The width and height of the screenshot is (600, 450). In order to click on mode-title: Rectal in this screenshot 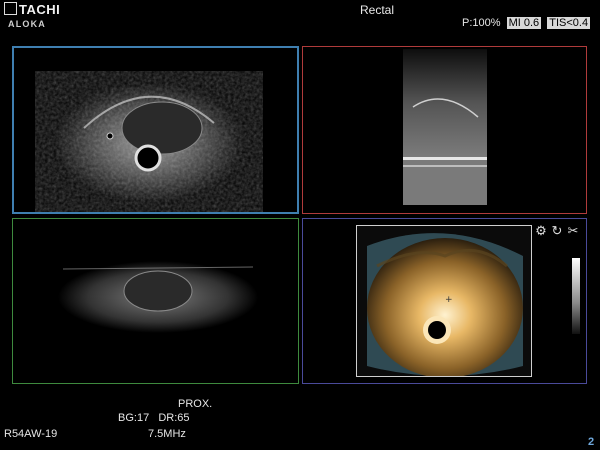, I will do `click(377, 10)`.